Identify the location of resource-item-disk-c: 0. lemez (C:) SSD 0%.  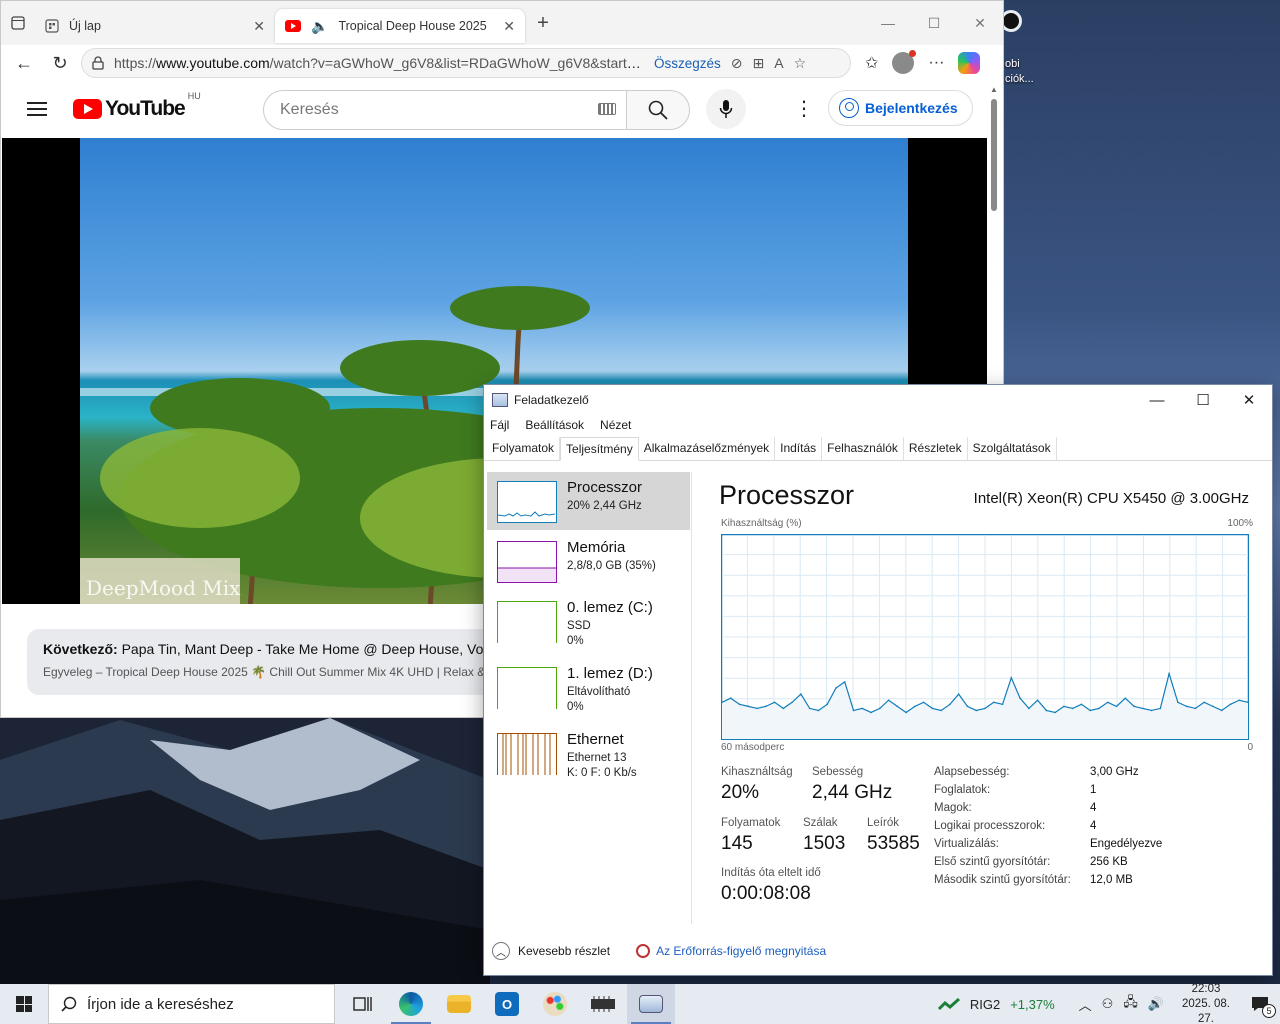
(588, 621).